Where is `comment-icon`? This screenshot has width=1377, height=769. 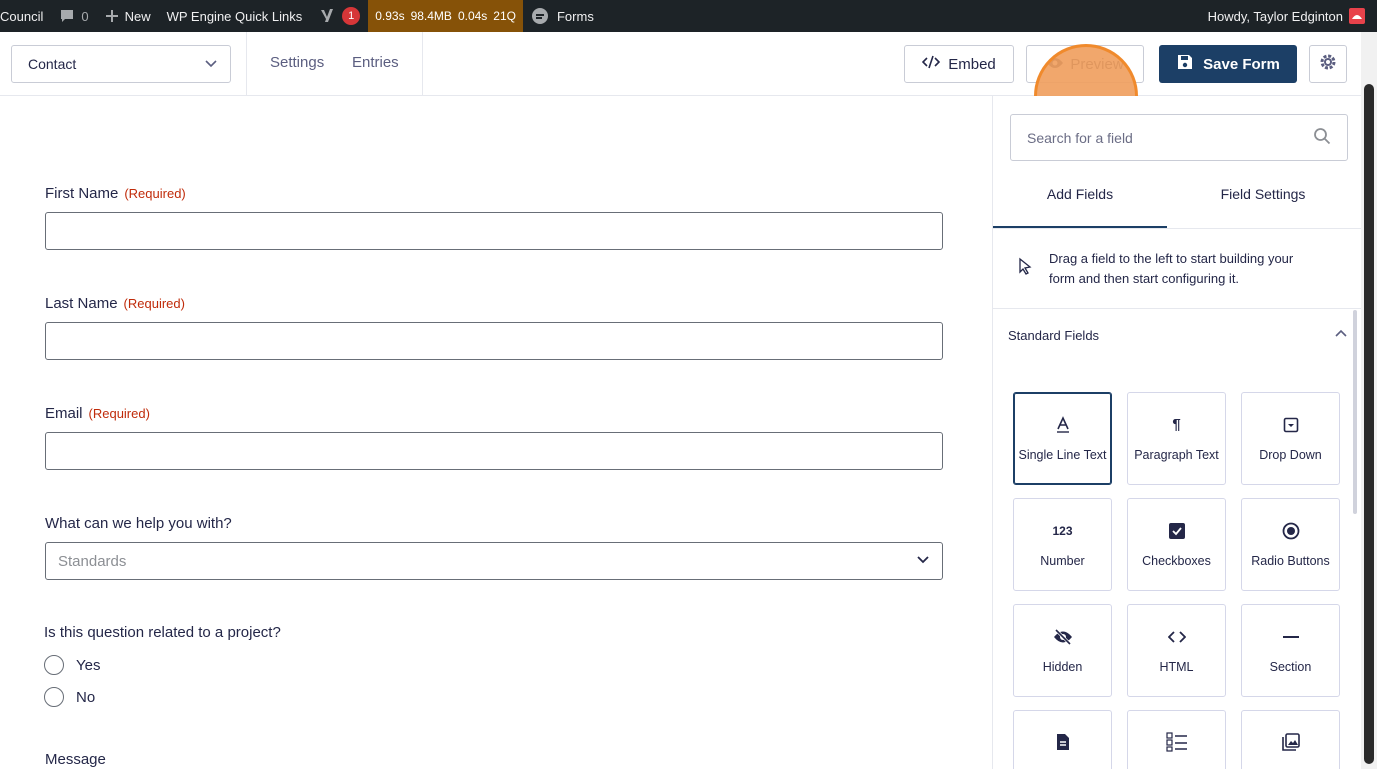
comment-icon is located at coordinates (67, 16).